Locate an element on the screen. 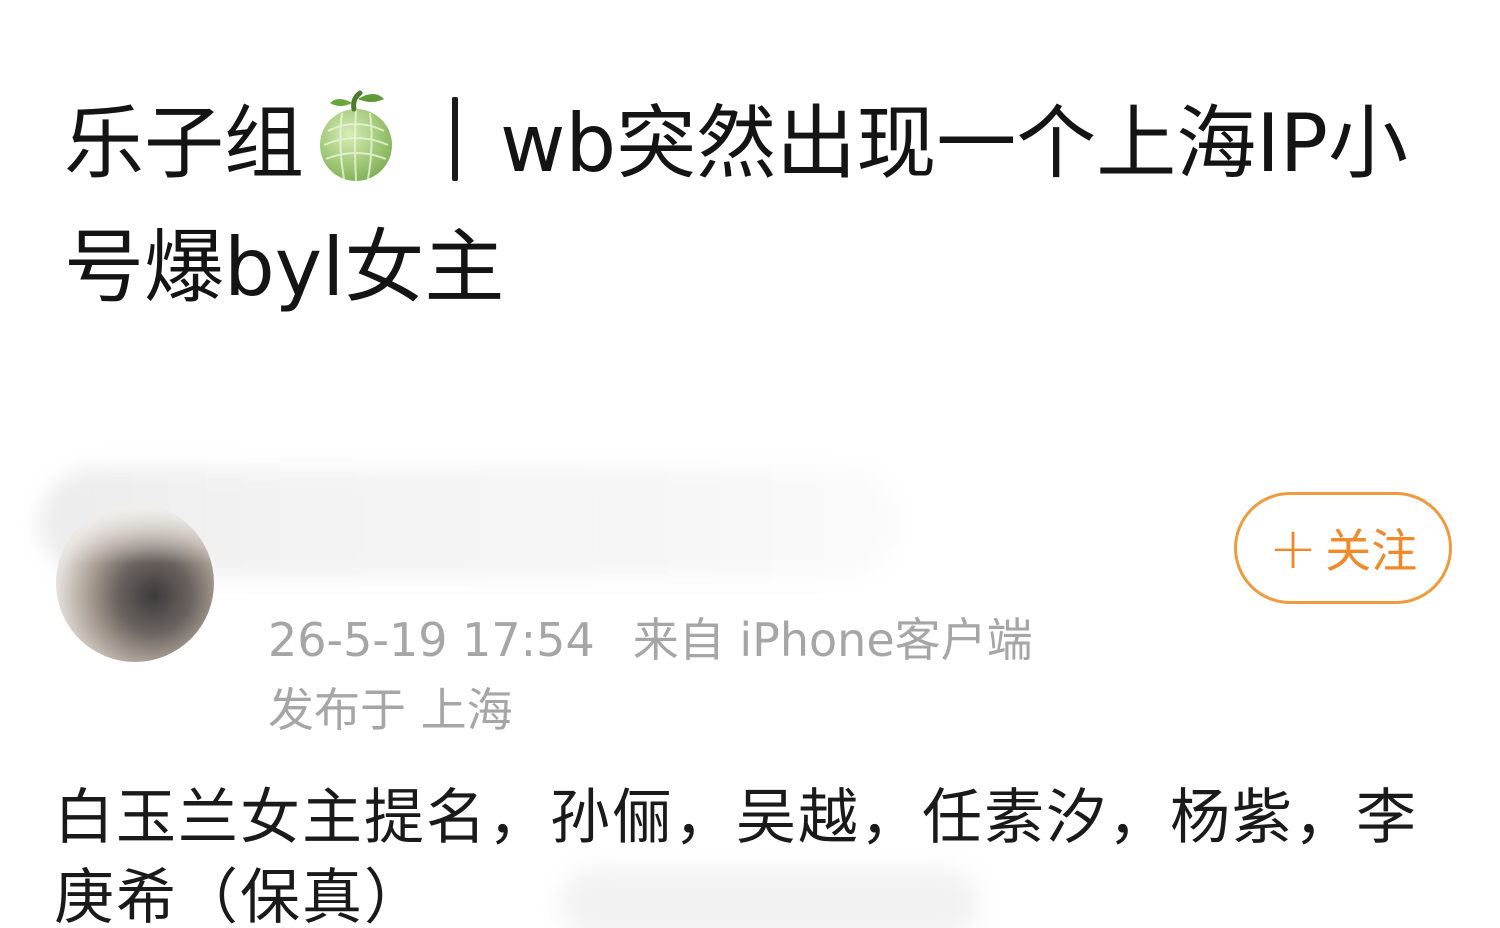 The width and height of the screenshot is (1500, 928). post-meta: 26-5-19 17:54 来自 iPhone客户端 is located at coordinates (650, 637).